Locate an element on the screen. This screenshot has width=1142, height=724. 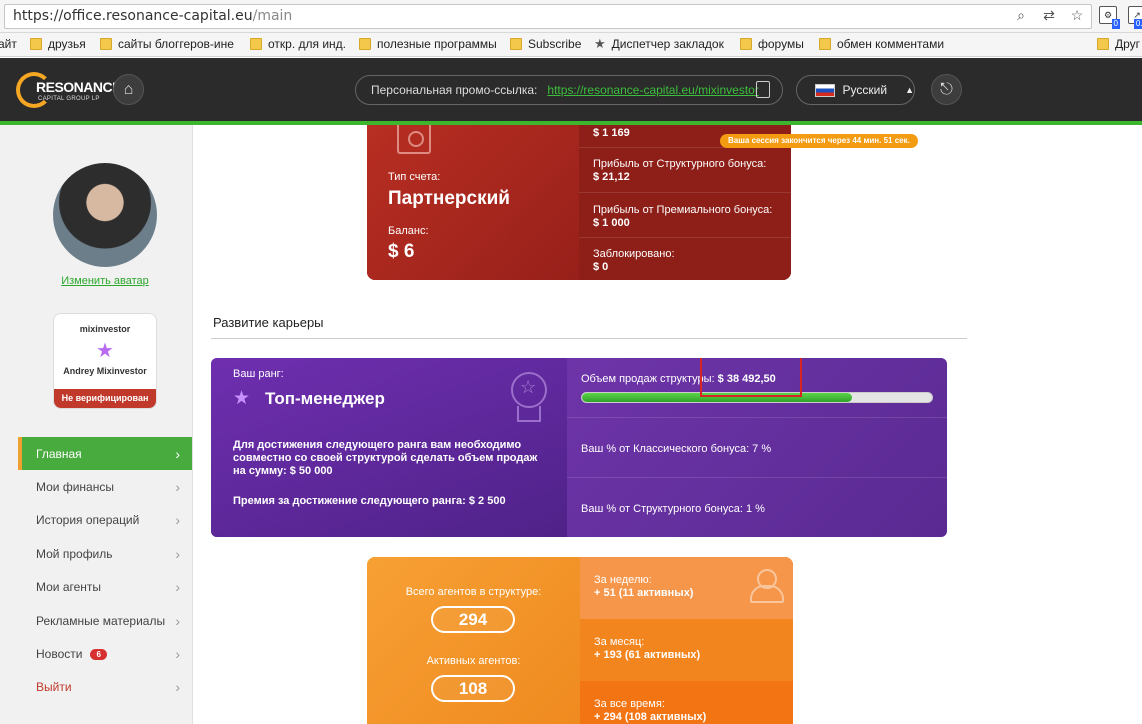
blocked-value: $ 0 is located at coordinates (601, 267).